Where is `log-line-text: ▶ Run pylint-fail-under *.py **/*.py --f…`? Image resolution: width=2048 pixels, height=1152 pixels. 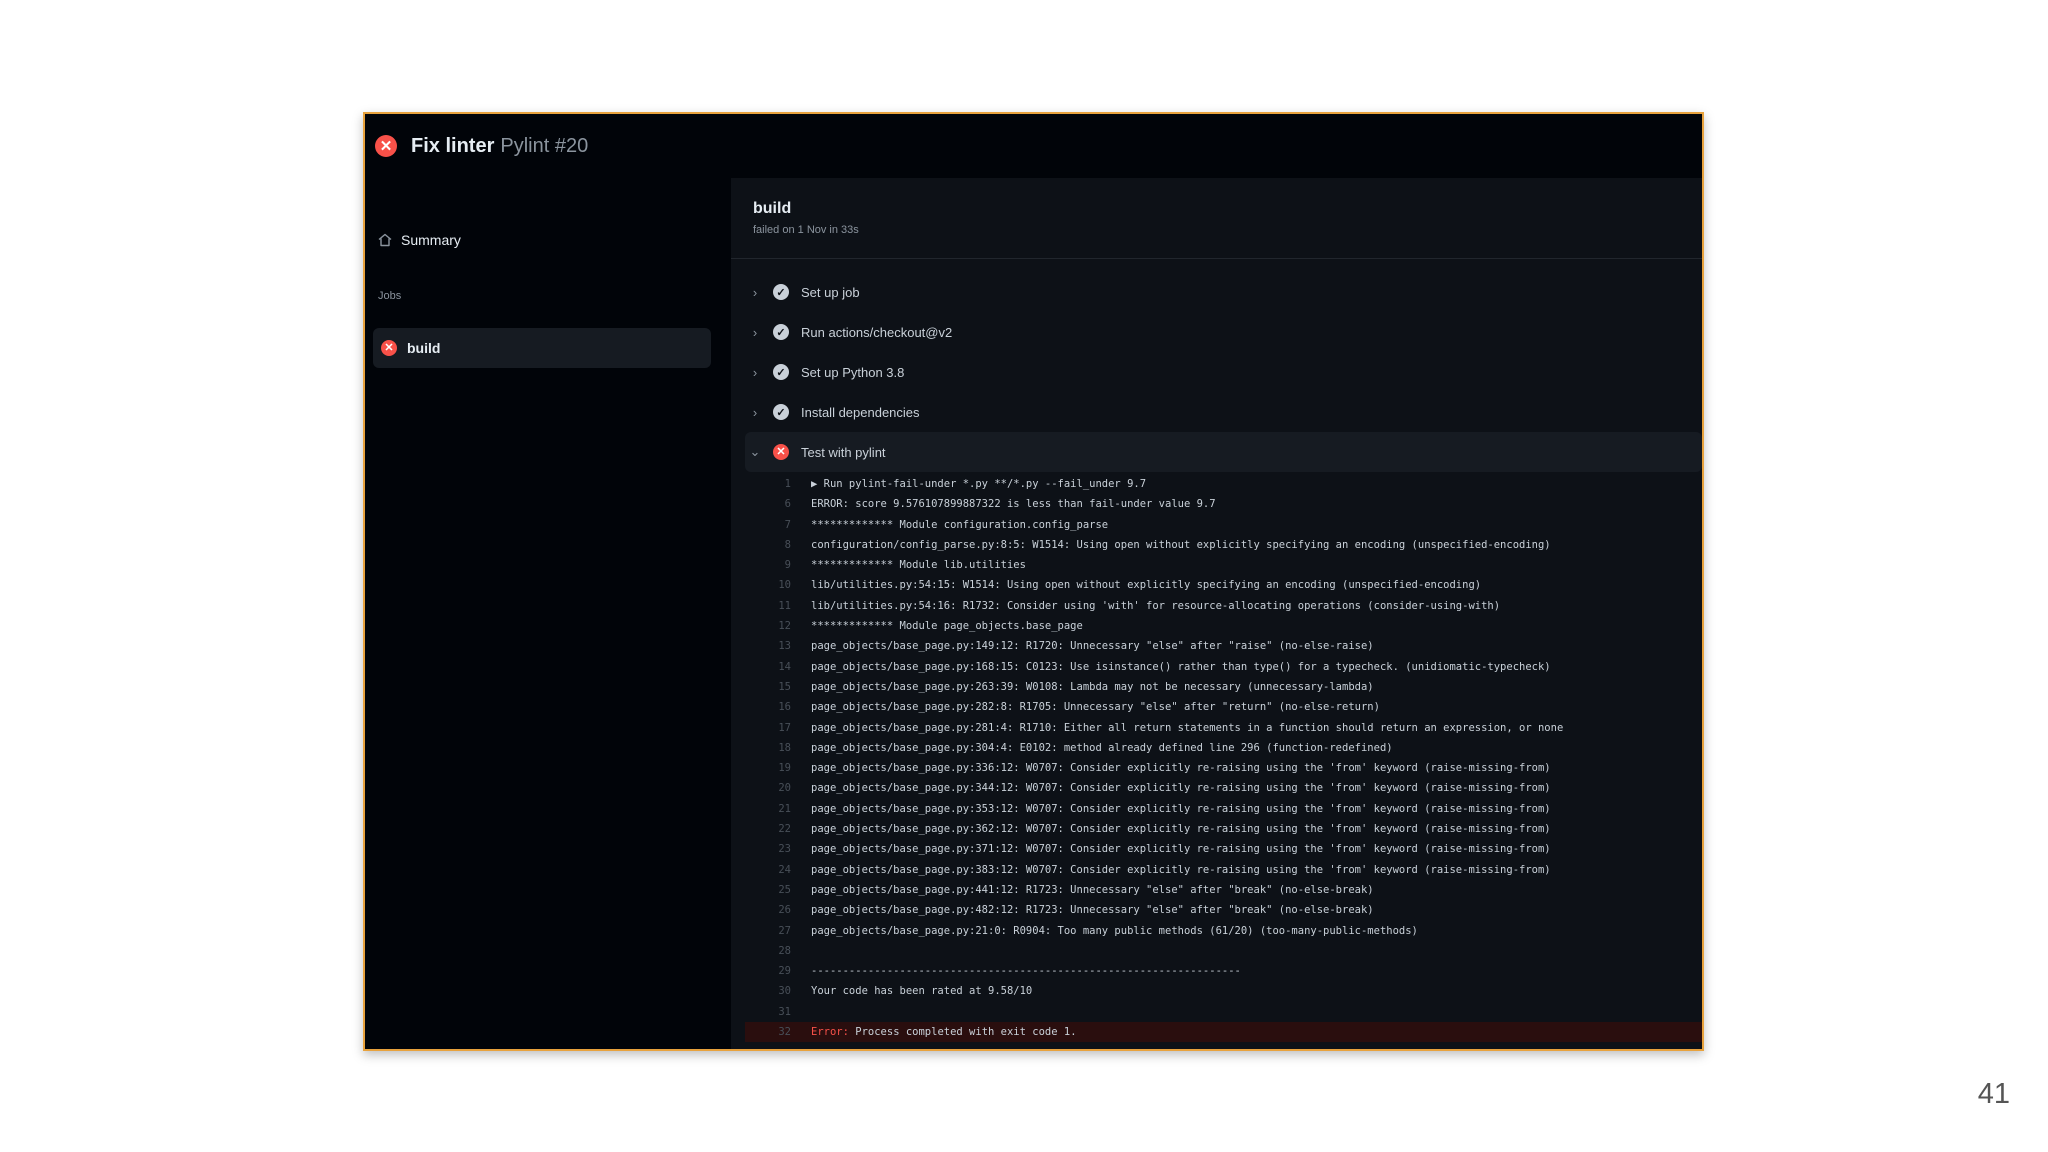 log-line-text: ▶ Run pylint-fail-under *.py **/*.py --f… is located at coordinates (979, 484).